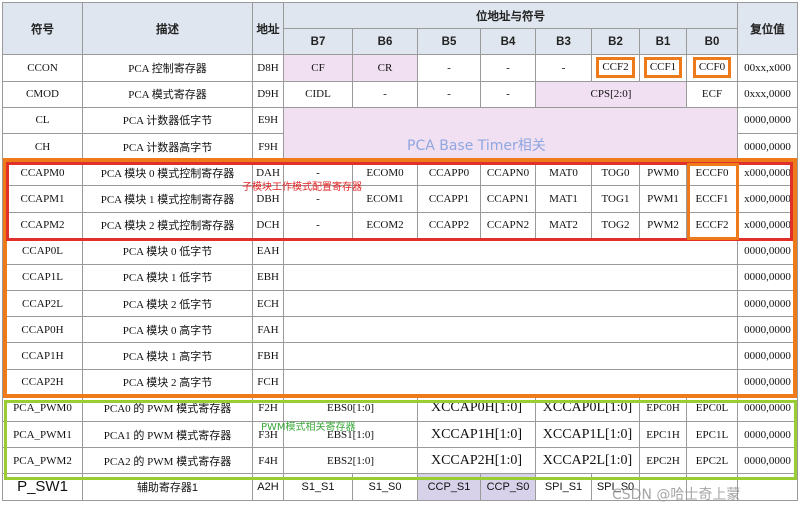 The height and width of the screenshot is (510, 799). What do you see at coordinates (167, 356) in the screenshot?
I see `register-description: PCA 模块 1 高字节` at bounding box center [167, 356].